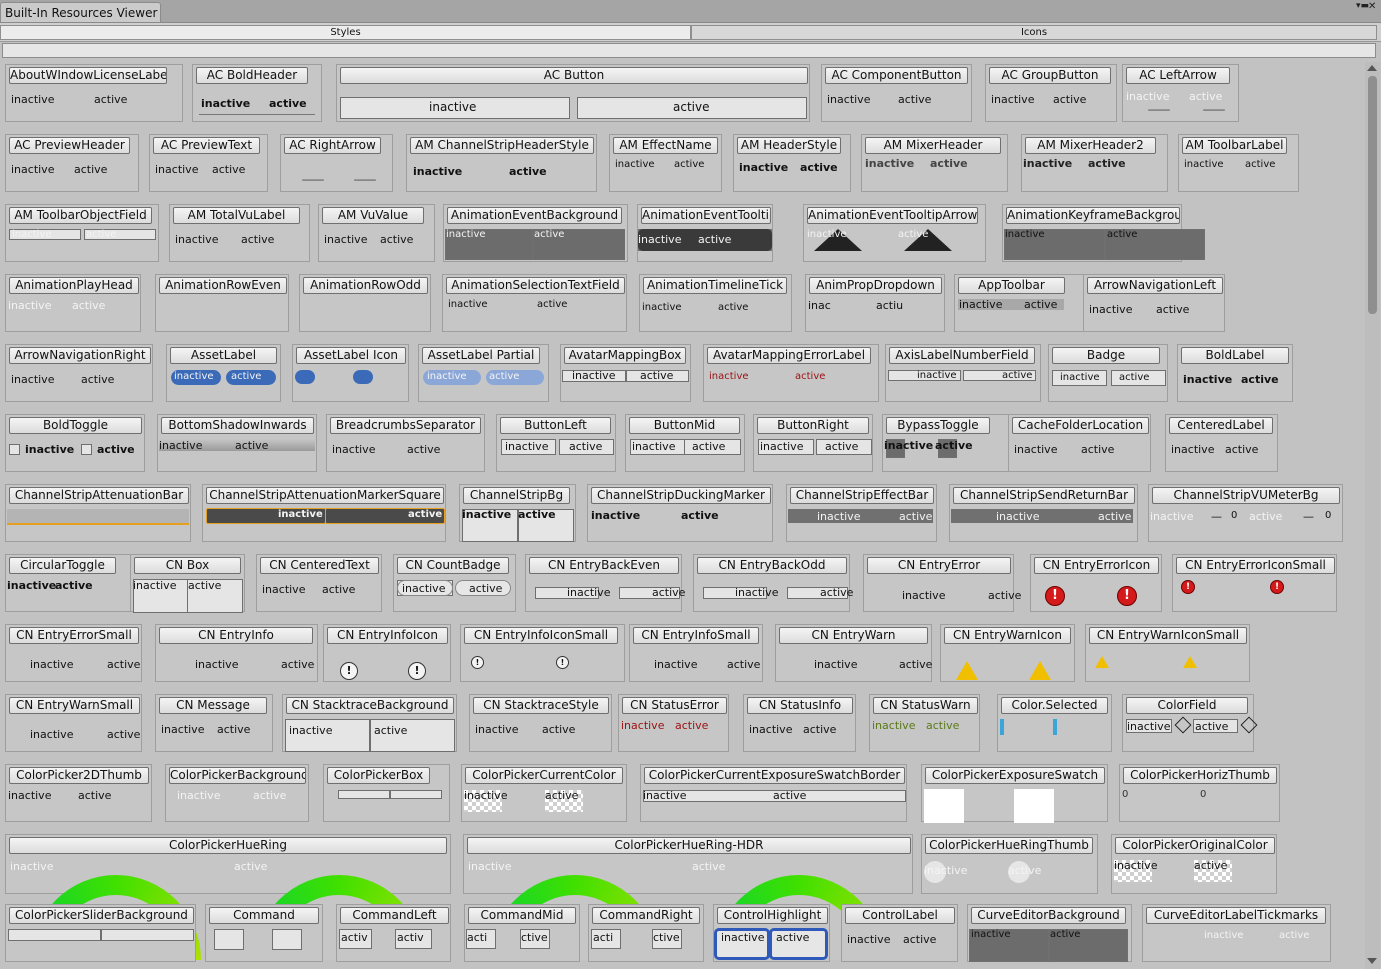 The image size is (1381, 969). I want to click on style-name-button: ChannelStripAttenuationBar, so click(99, 495).